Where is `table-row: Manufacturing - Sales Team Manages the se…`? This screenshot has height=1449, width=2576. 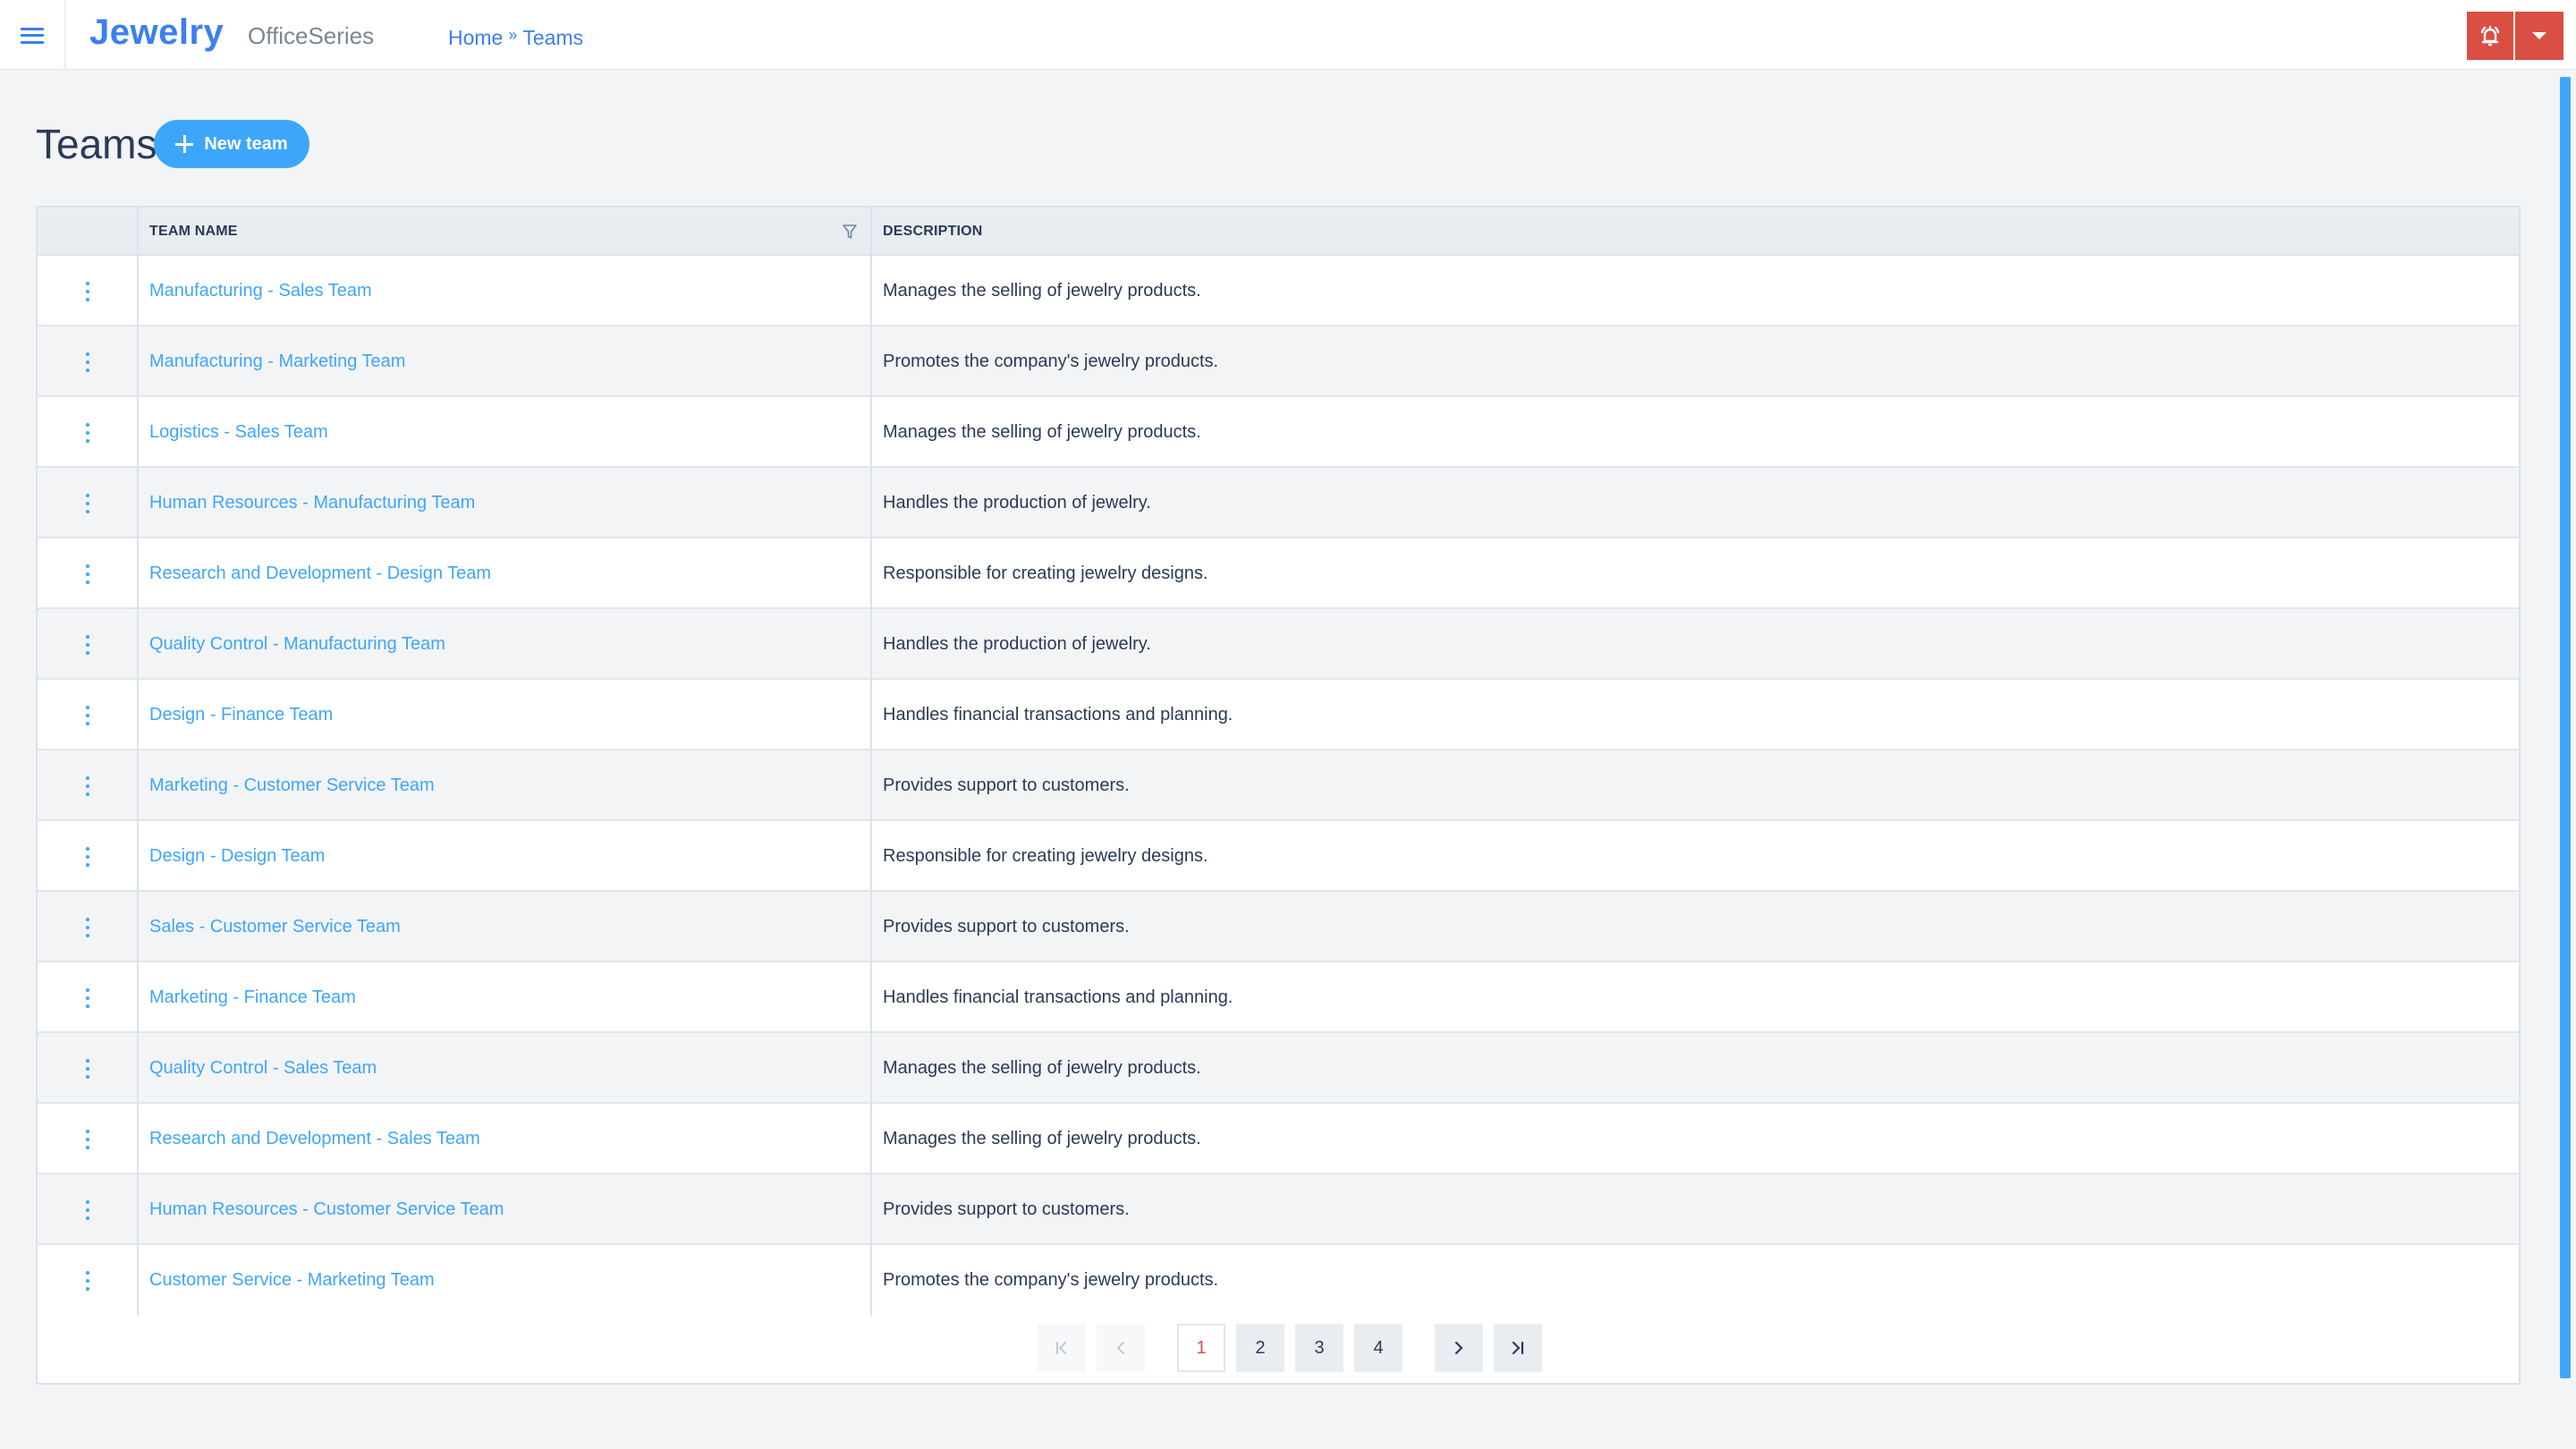
table-row: Manufacturing - Sales Team Manages the se… is located at coordinates (1278, 291).